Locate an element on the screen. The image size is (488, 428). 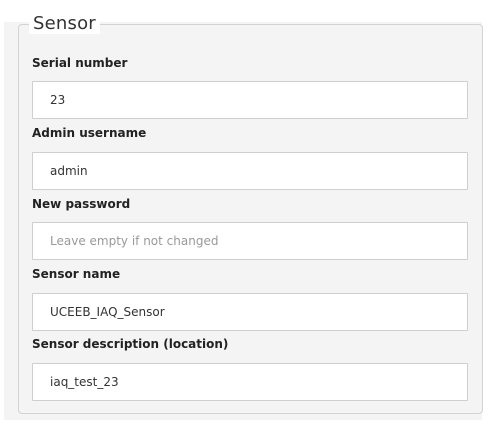
admin-username-input is located at coordinates (250, 171).